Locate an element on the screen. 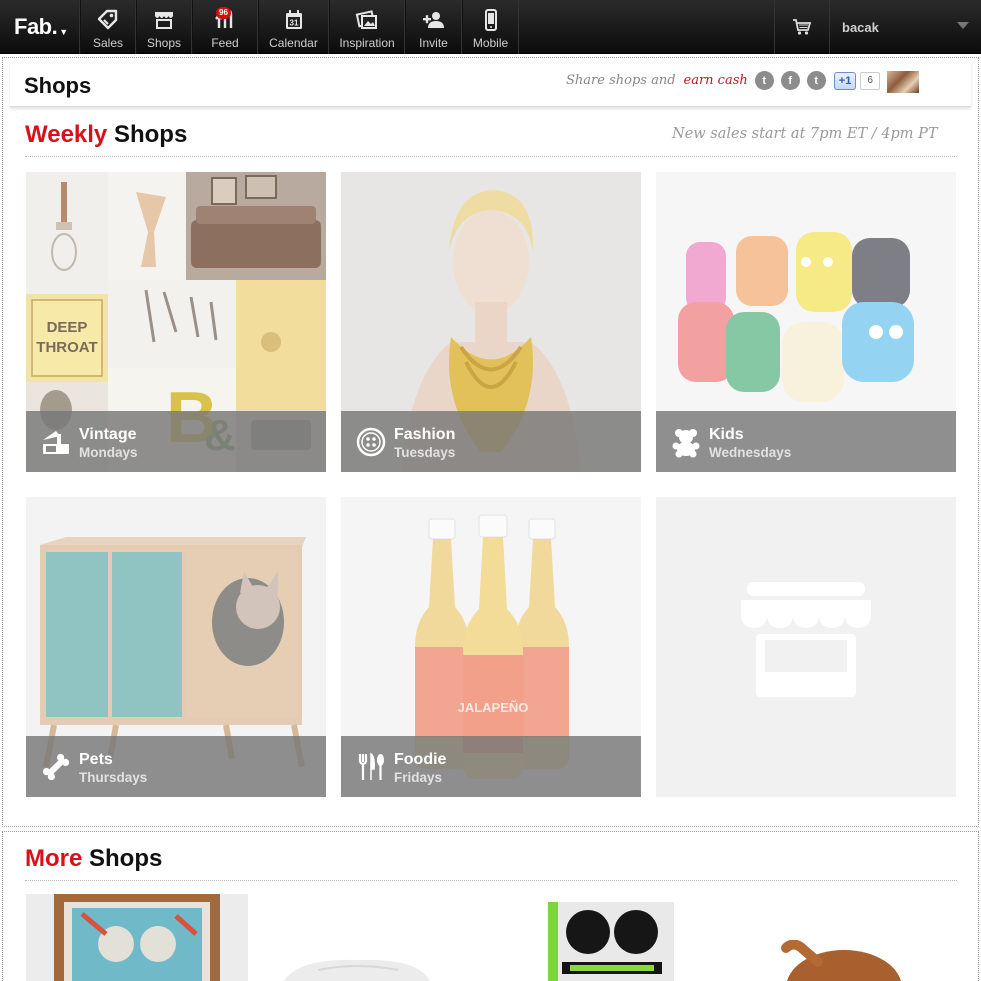 This screenshot has width=981, height=981. cart-button is located at coordinates (802, 27).